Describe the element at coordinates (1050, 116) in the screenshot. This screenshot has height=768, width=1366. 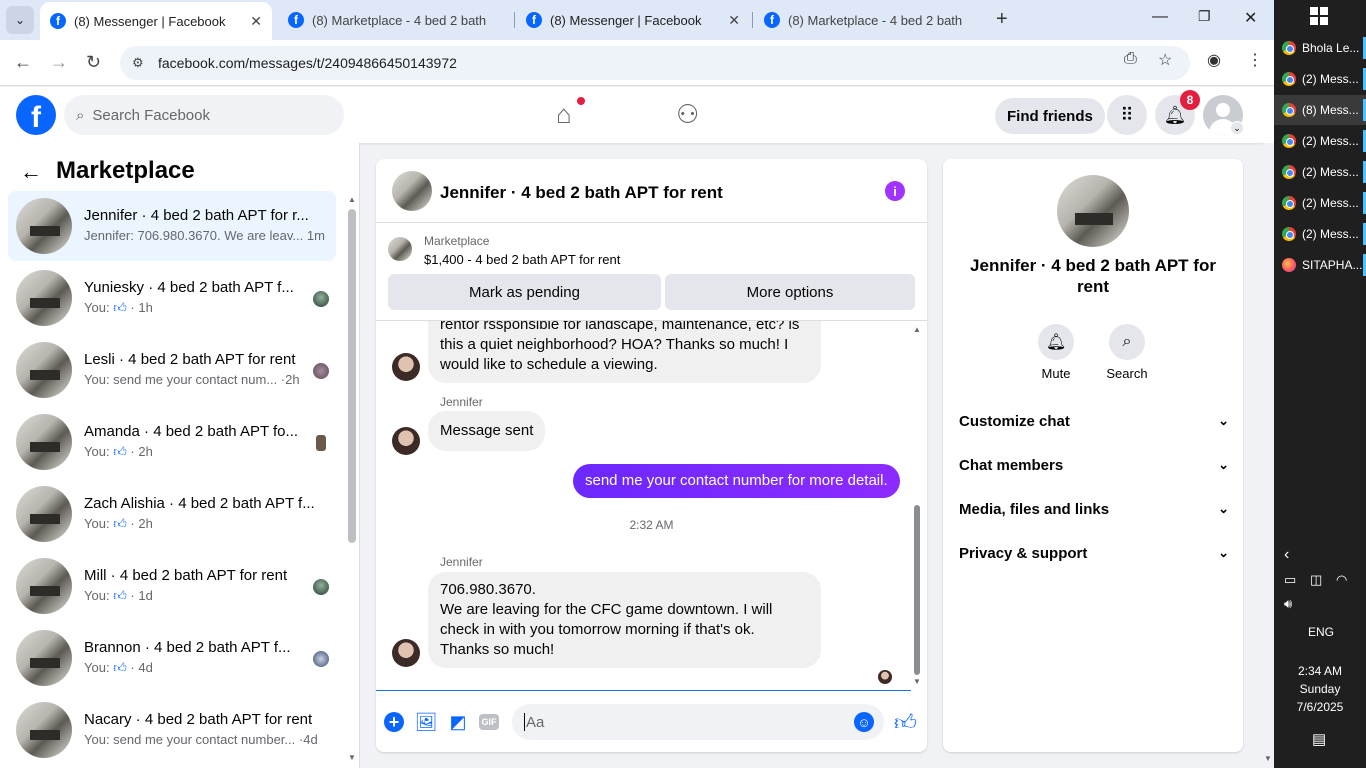
I see `find-friends-button: Find friends` at that location.